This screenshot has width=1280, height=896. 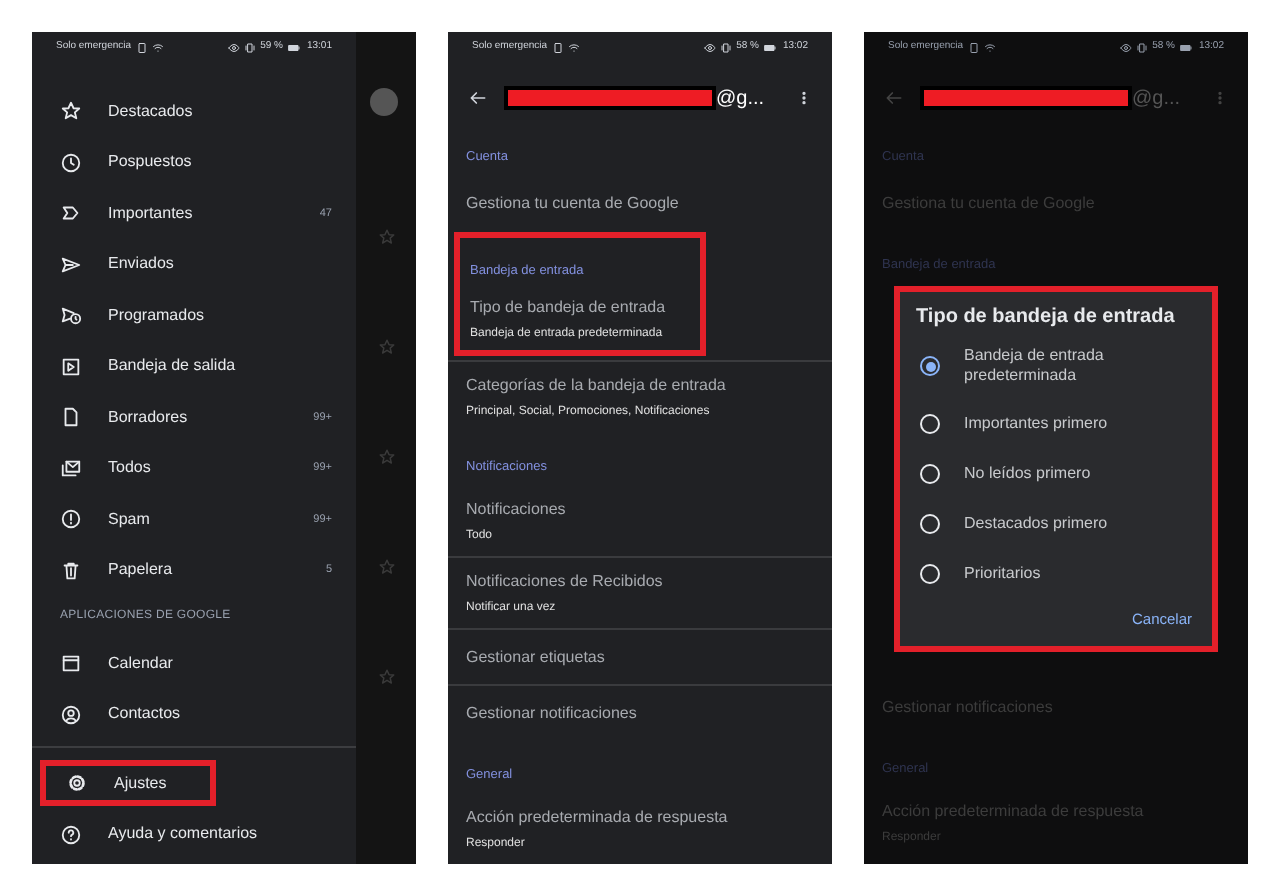 What do you see at coordinates (71, 714) in the screenshot?
I see `contact-icon` at bounding box center [71, 714].